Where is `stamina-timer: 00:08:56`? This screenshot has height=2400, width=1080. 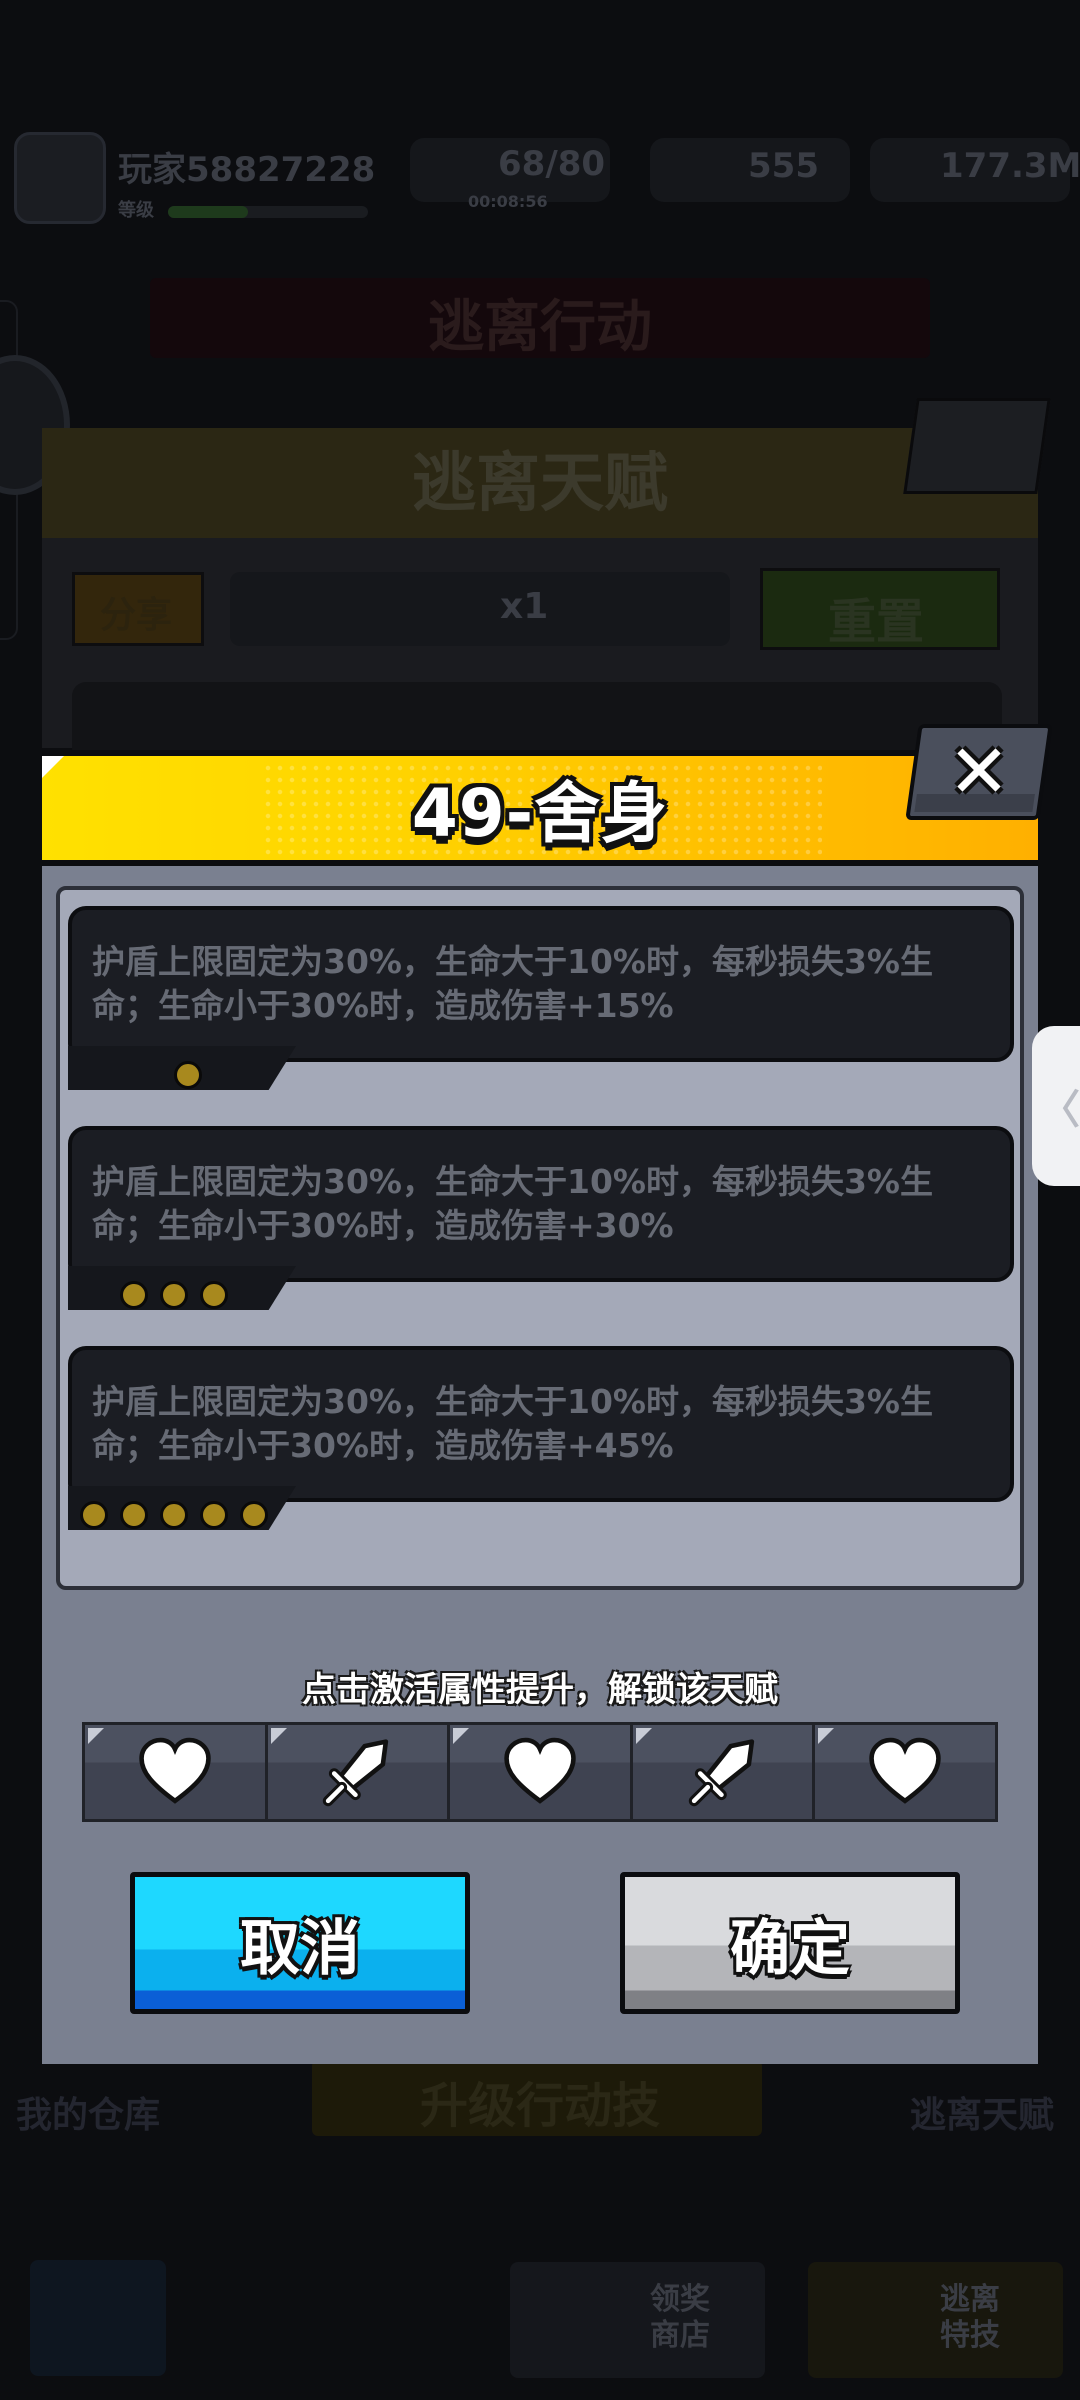 stamina-timer: 00:08:56 is located at coordinates (508, 201).